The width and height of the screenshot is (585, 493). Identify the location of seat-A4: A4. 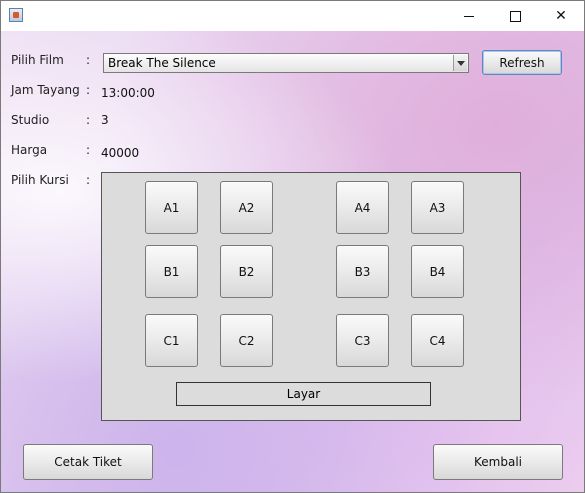
(362, 207).